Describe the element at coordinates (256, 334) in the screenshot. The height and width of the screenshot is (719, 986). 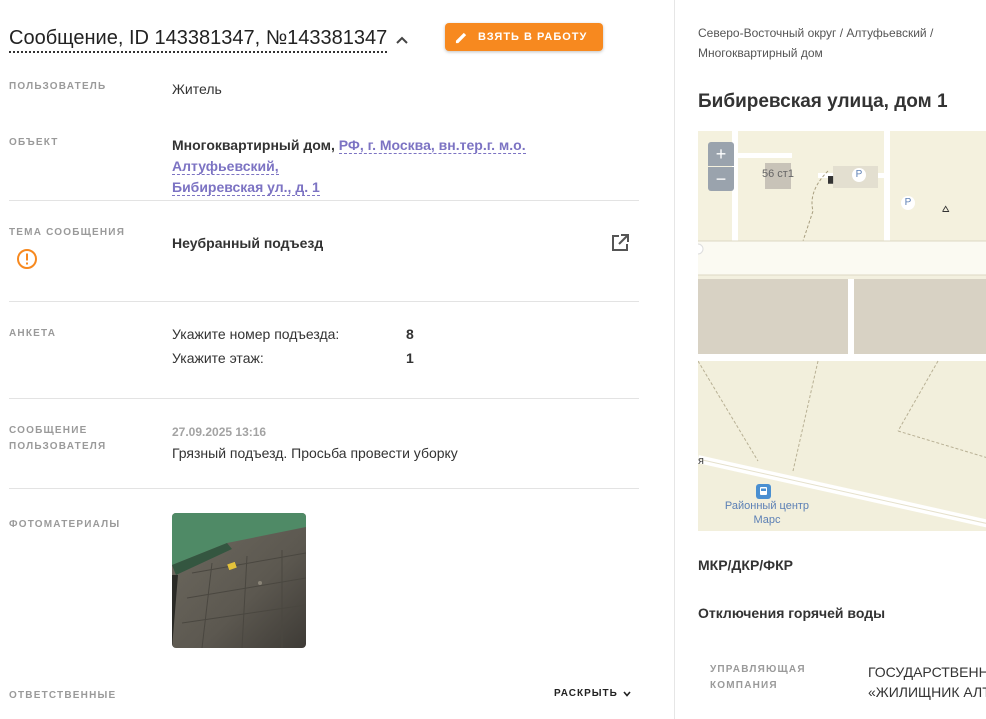
I see `survey-question: Укажите номер подъезда:` at that location.